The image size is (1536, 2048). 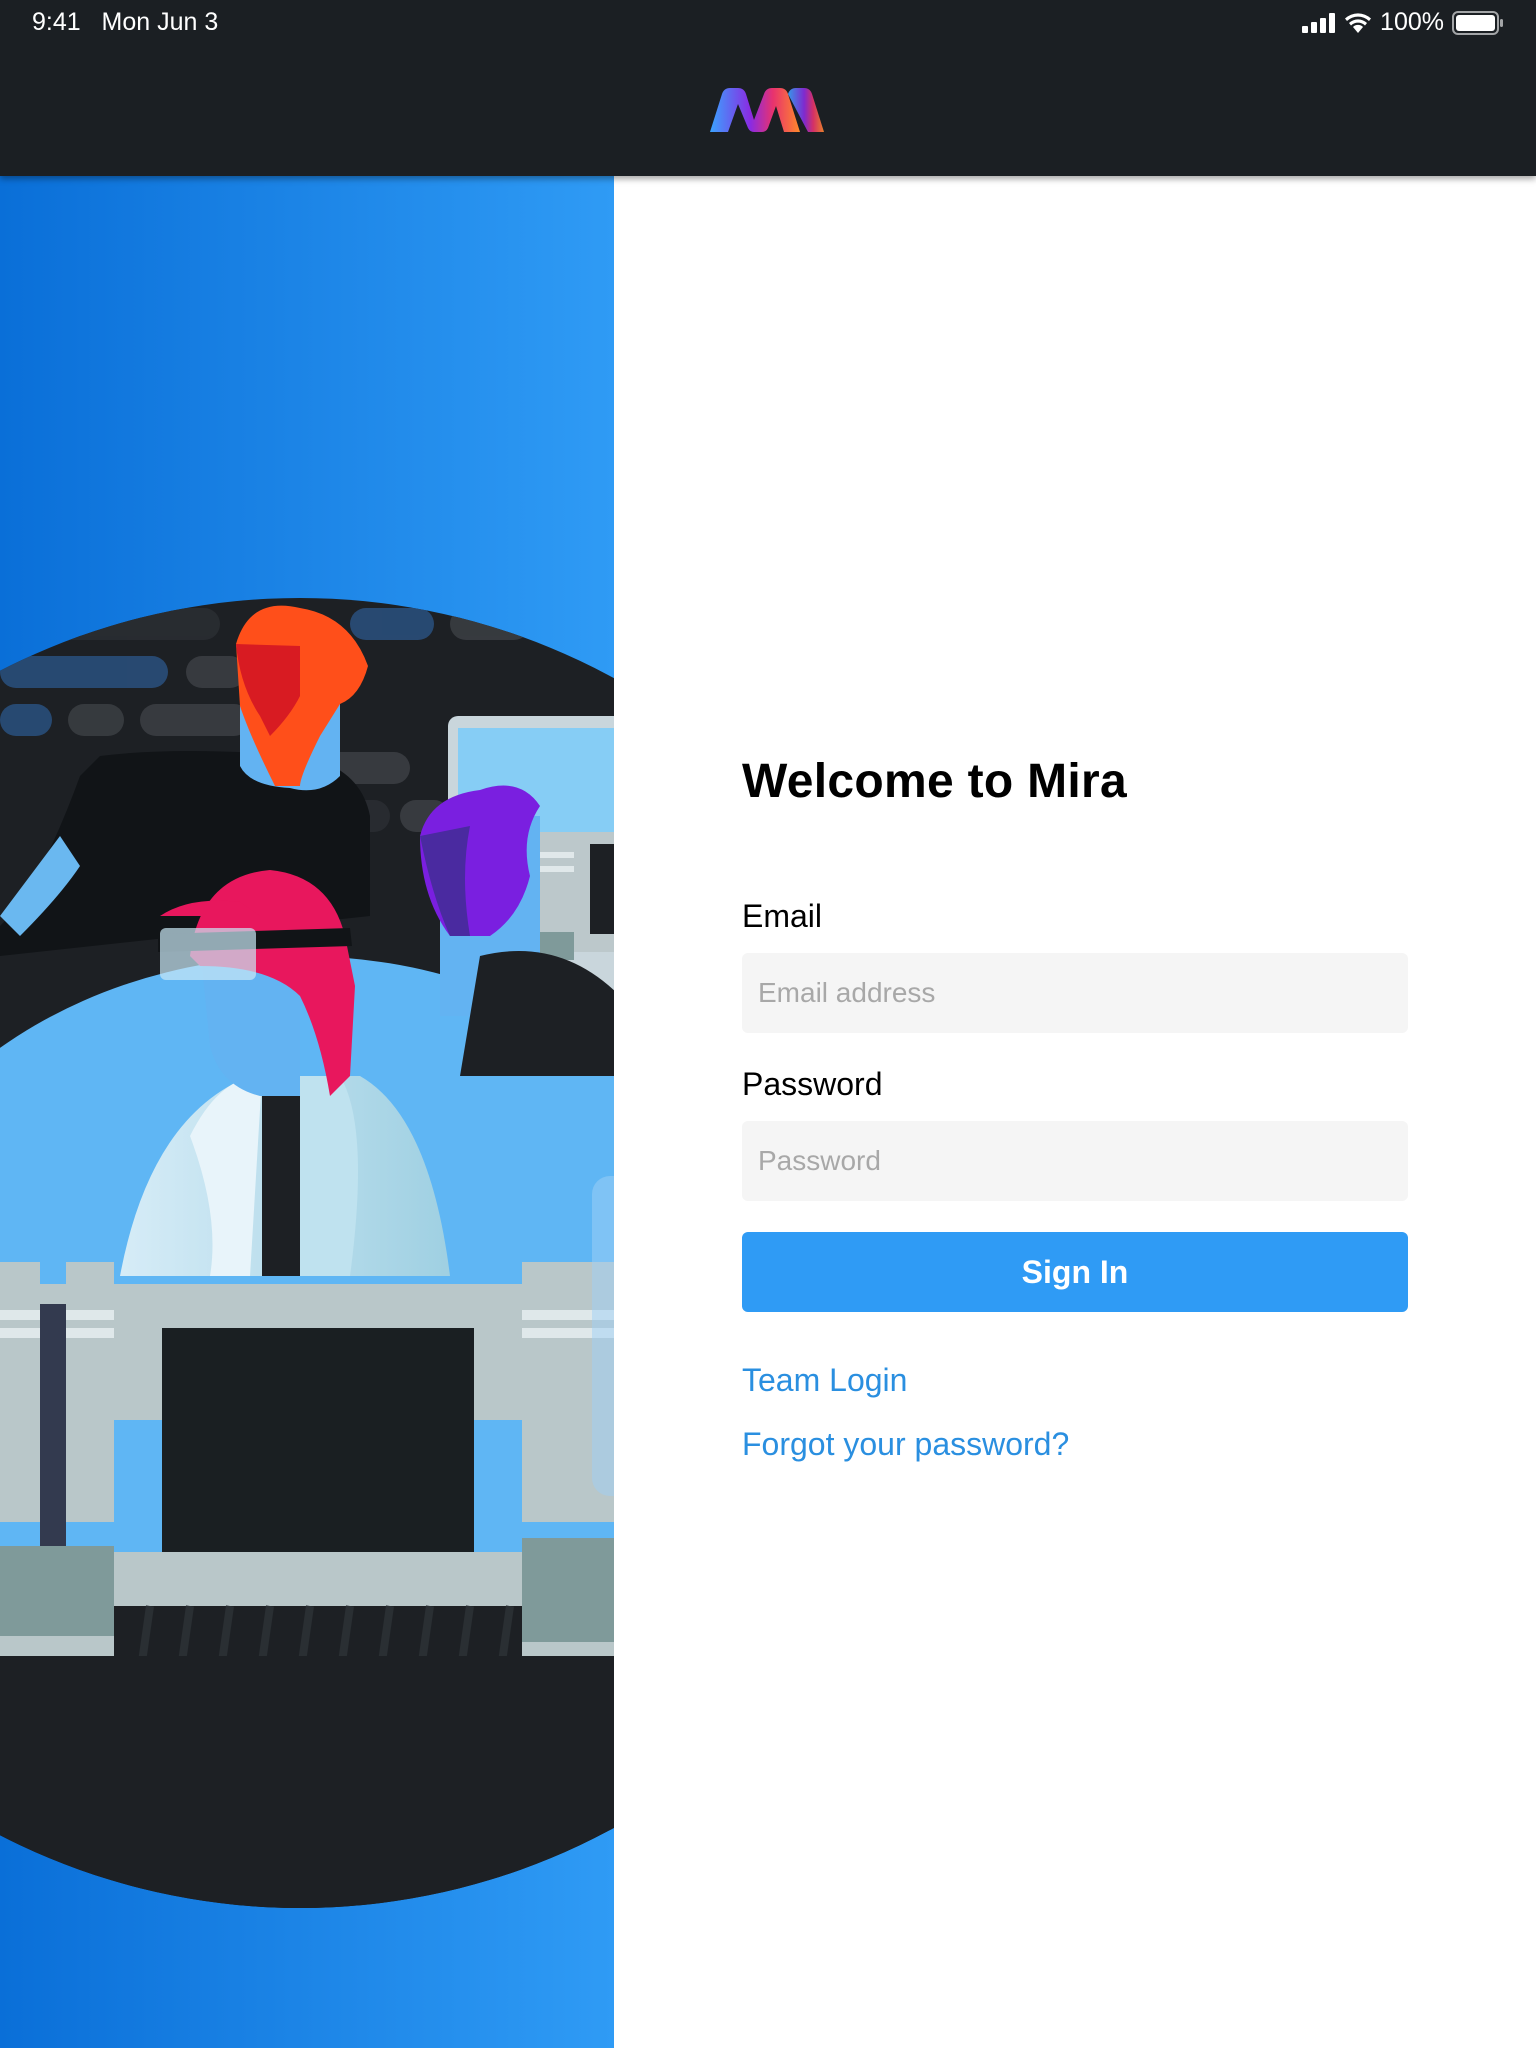 What do you see at coordinates (812, 1084) in the screenshot?
I see `password-label: Password` at bounding box center [812, 1084].